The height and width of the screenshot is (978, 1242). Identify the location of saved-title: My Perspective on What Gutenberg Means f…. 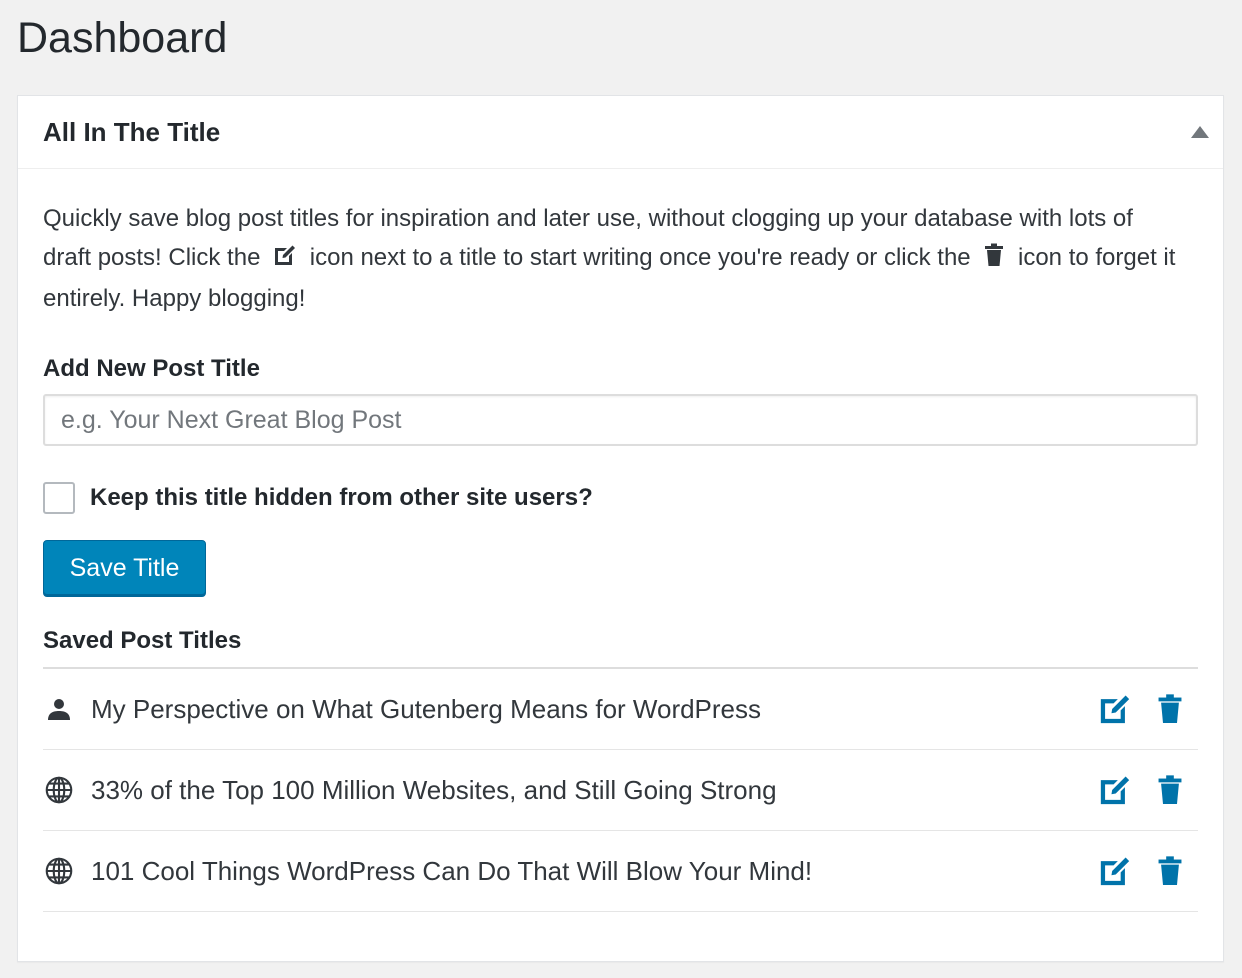
(426, 708).